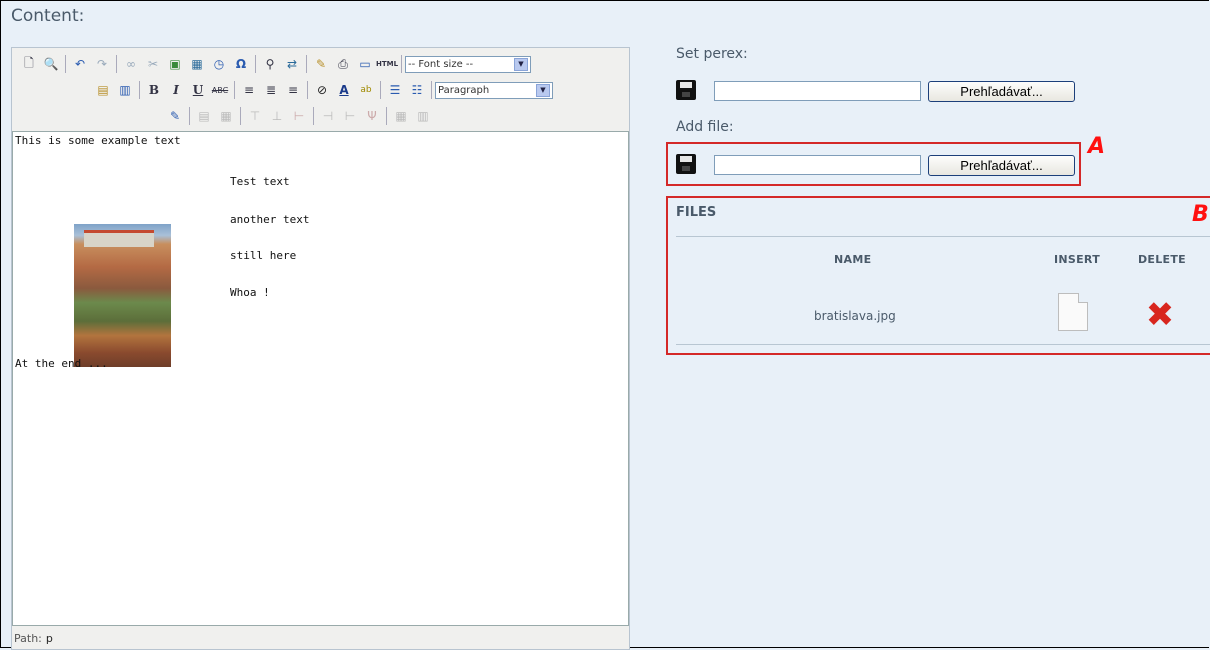 The width and height of the screenshot is (1210, 650). I want to click on insert-col-after-icon: ⊢, so click(350, 116).